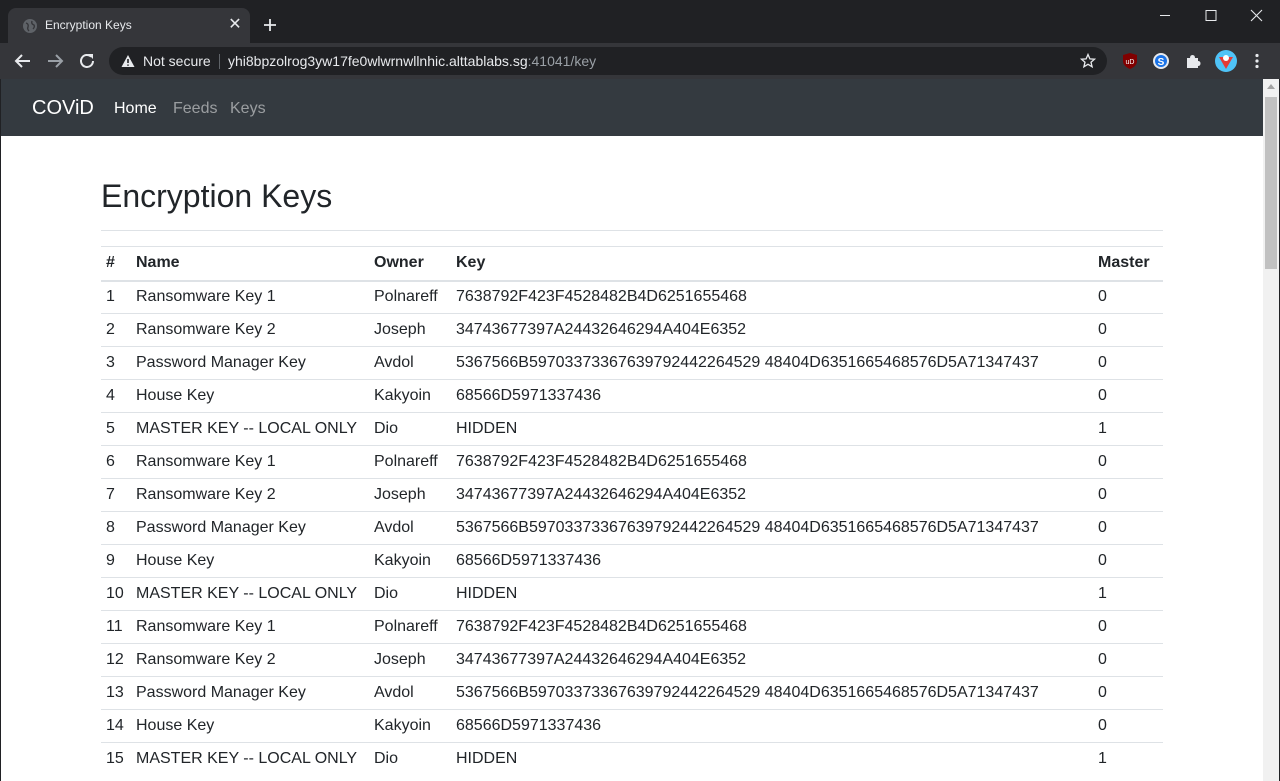  I want to click on key-name: House Key, so click(250, 561).